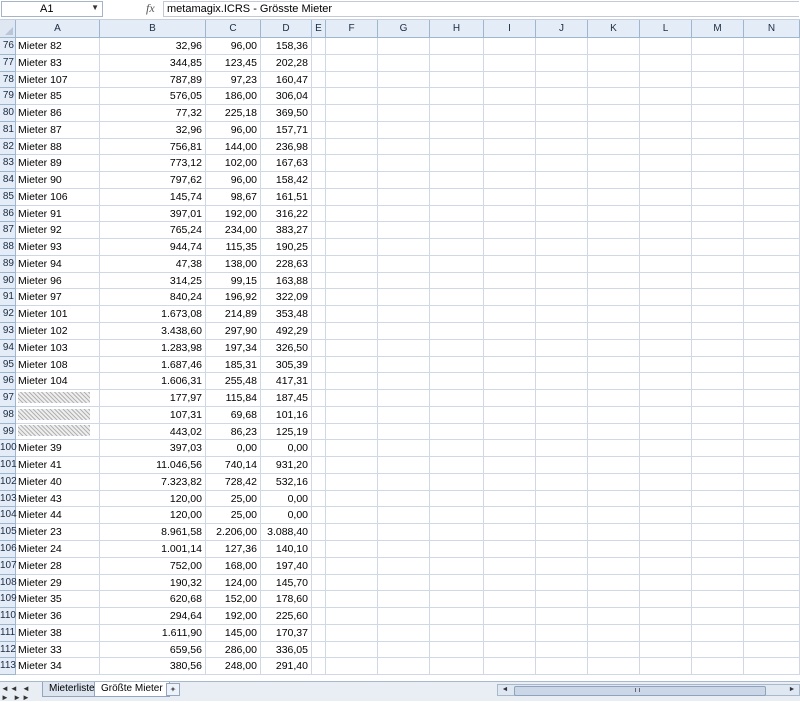  I want to click on tab-groesste-mieter: Größte Mieter, so click(132, 689).